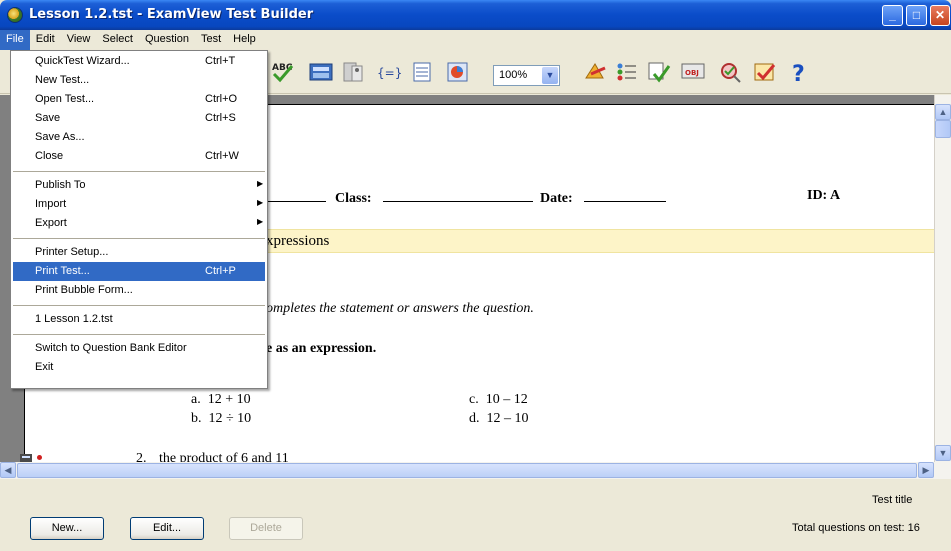 The image size is (951, 551). Describe the element at coordinates (353, 198) in the screenshot. I see `class-label: Class:` at that location.